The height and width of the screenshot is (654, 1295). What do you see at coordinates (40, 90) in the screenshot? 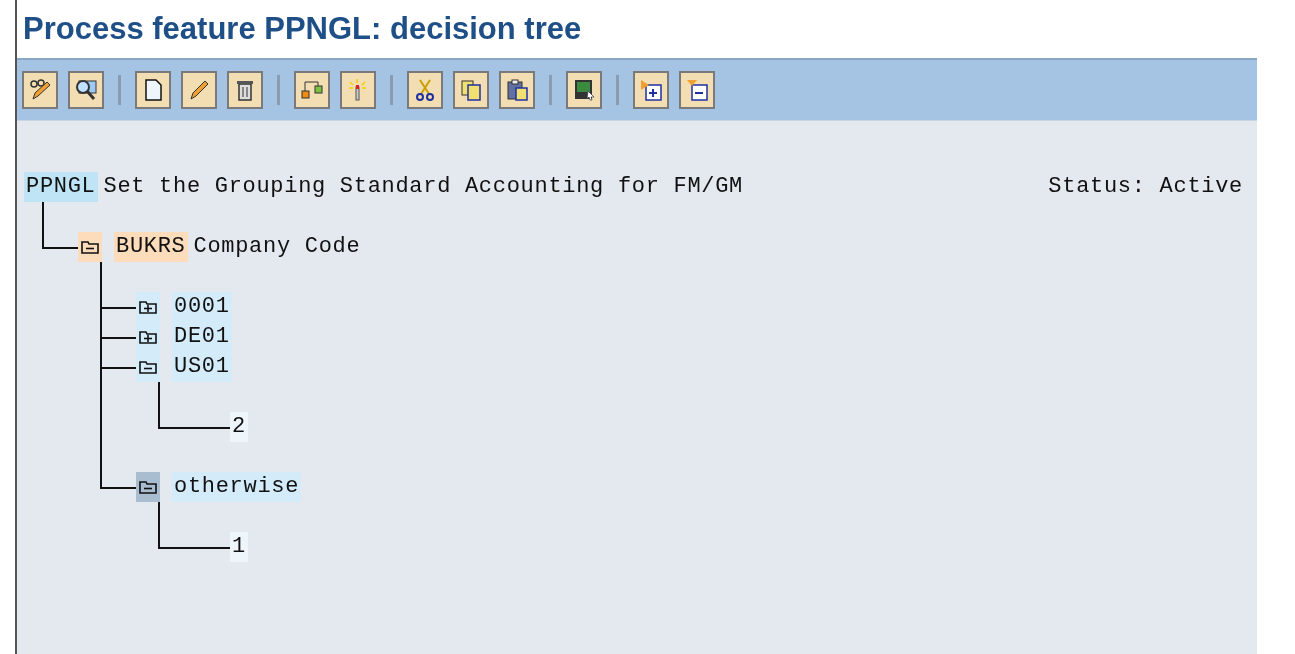
I see `display-change-icon` at bounding box center [40, 90].